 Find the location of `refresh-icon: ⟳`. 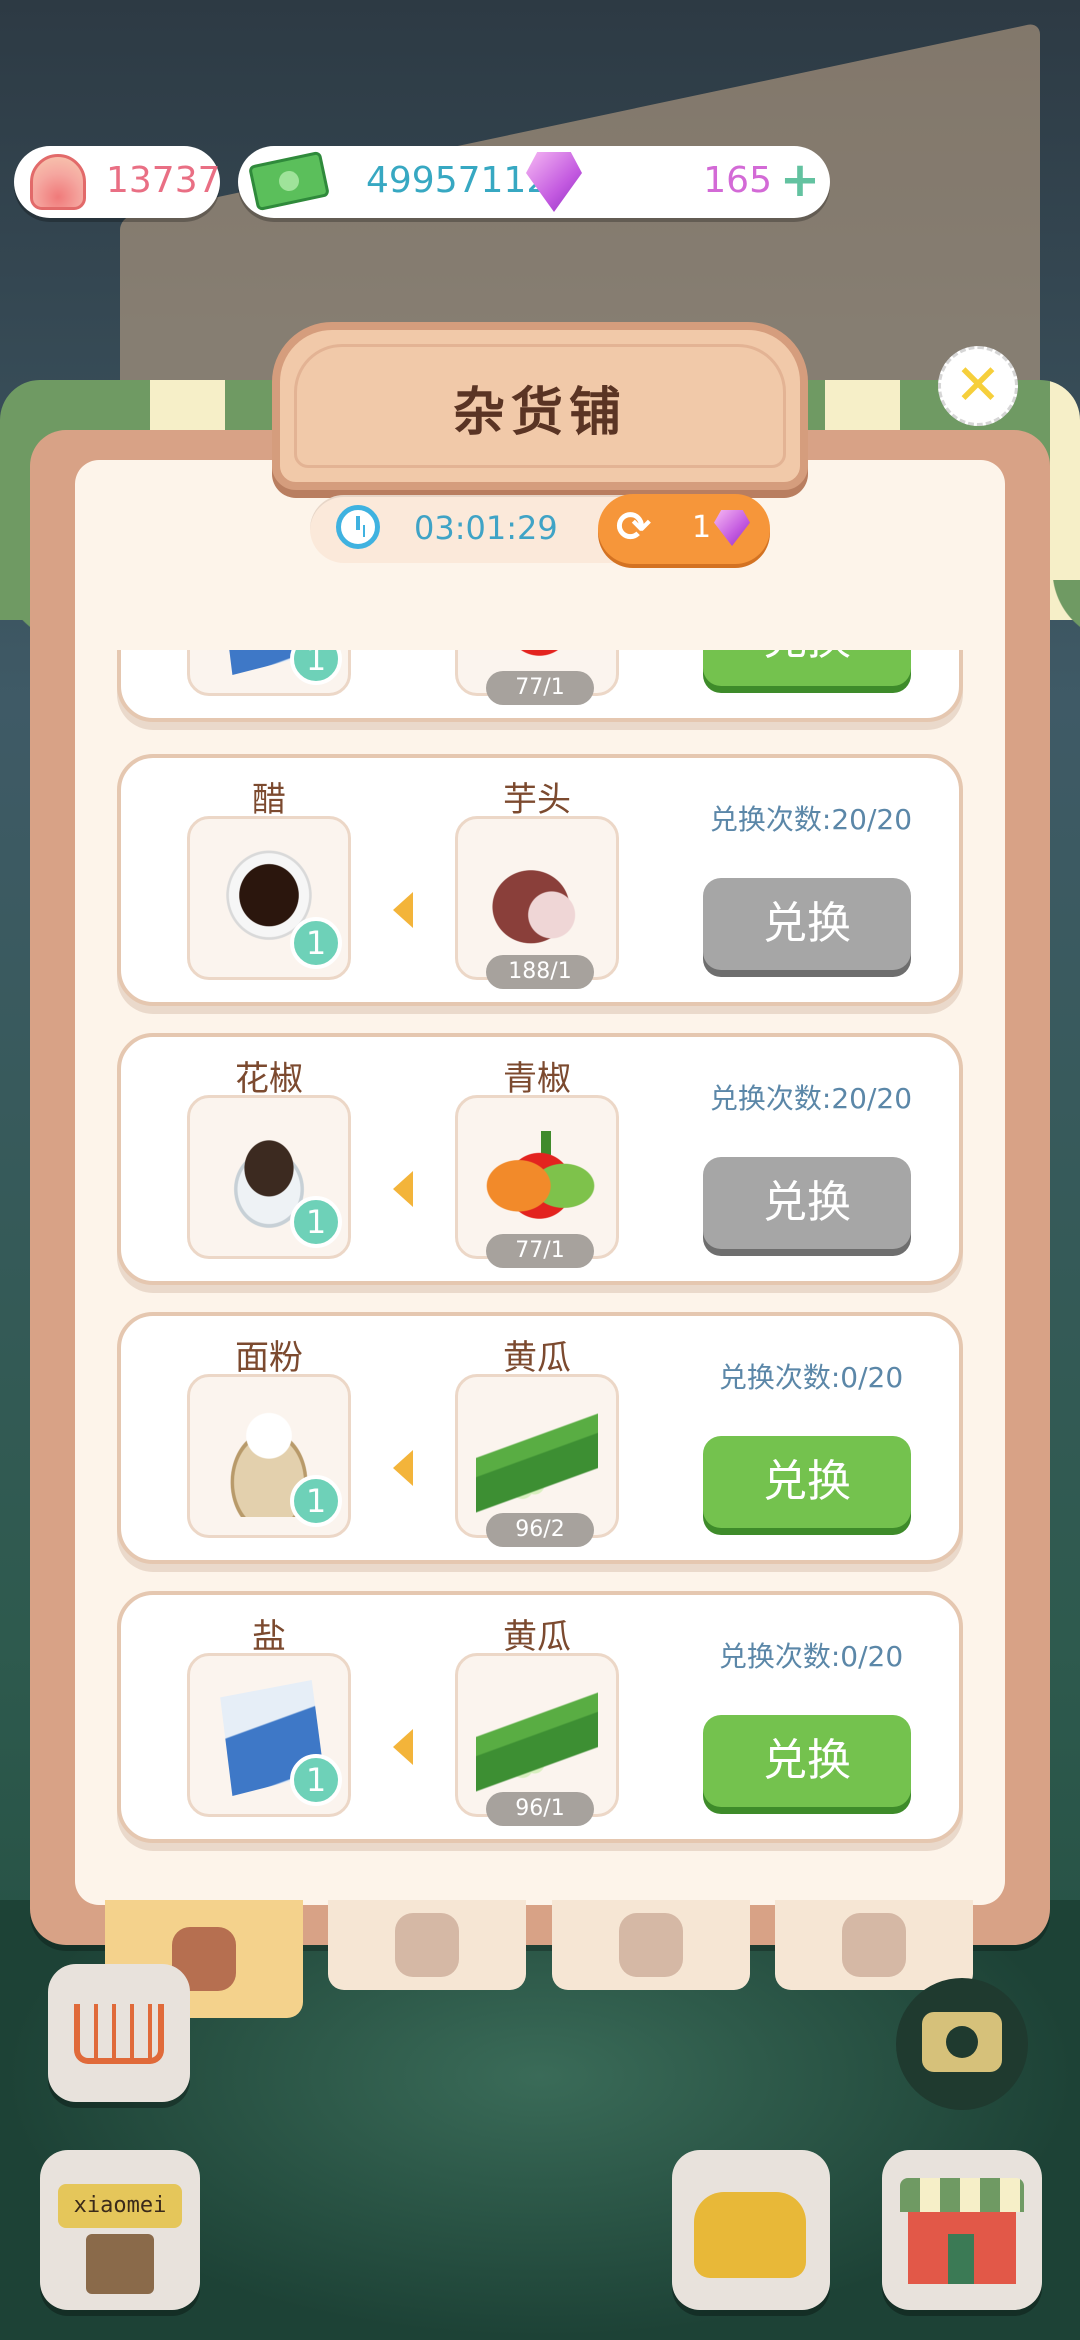

refresh-icon: ⟳ is located at coordinates (634, 526).